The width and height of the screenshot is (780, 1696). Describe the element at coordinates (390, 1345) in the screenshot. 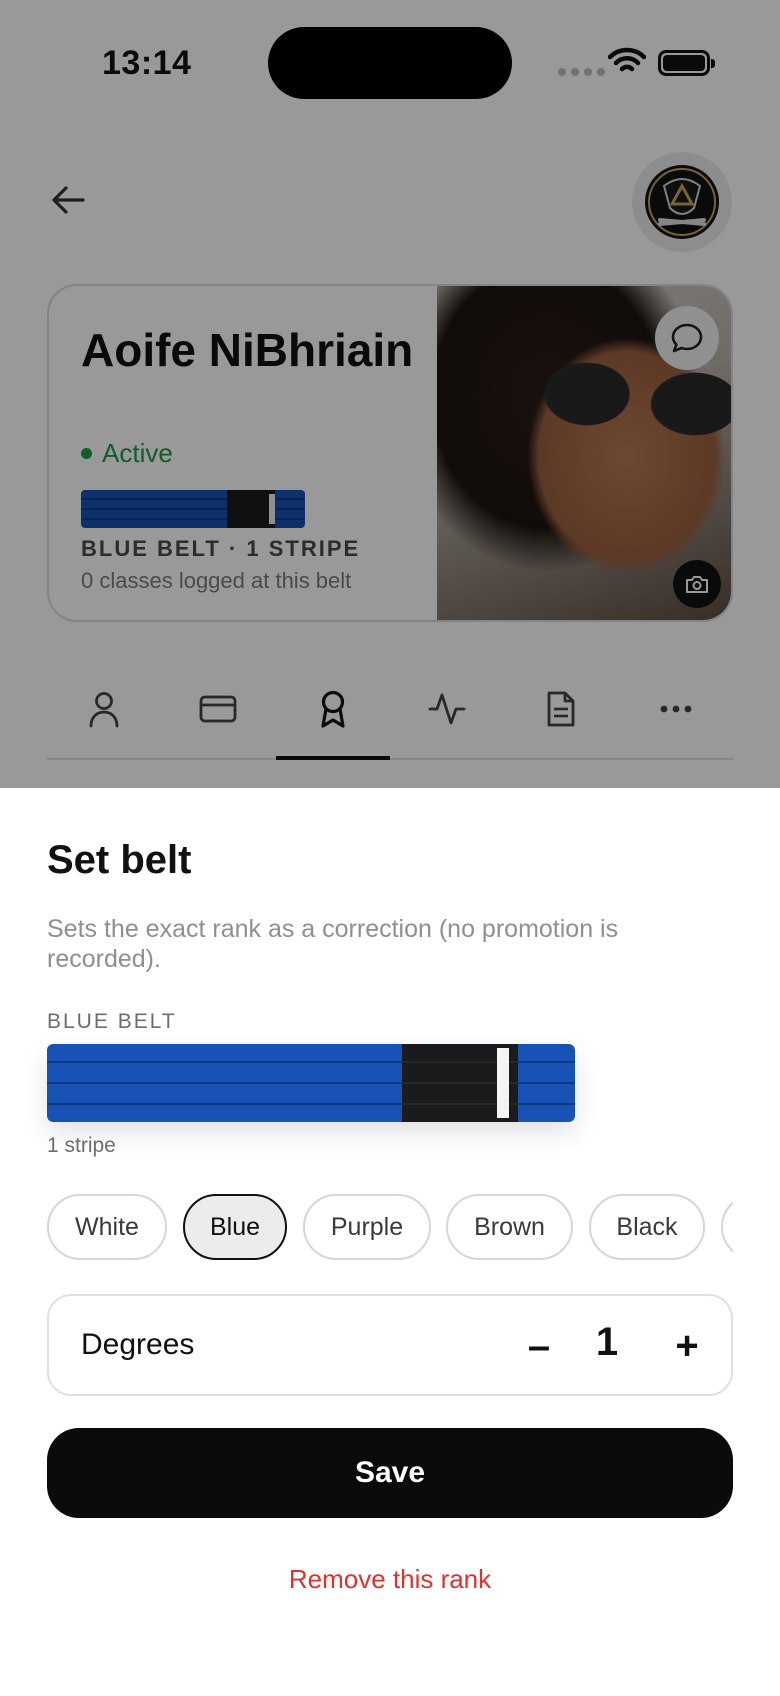

I see `degrees-stepper: Degrees – 1 +` at that location.